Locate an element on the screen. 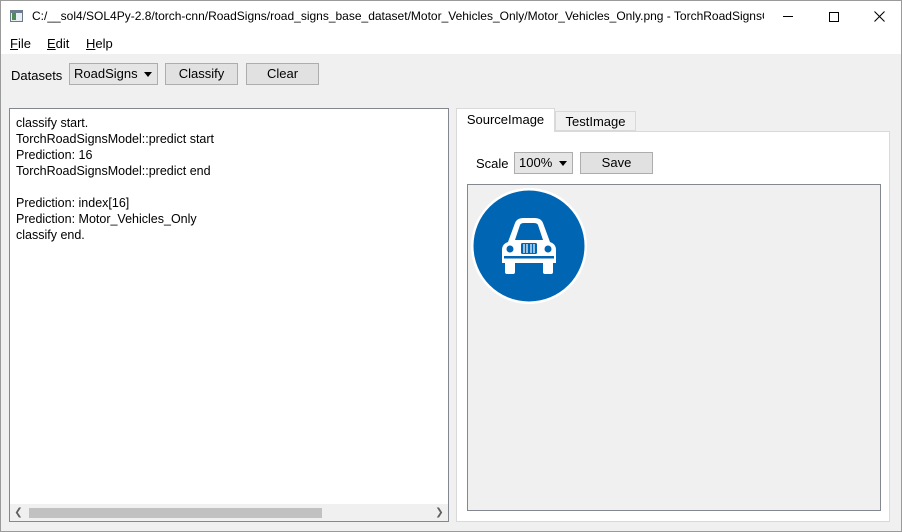  menu-file-label: ile is located at coordinates (24, 43).